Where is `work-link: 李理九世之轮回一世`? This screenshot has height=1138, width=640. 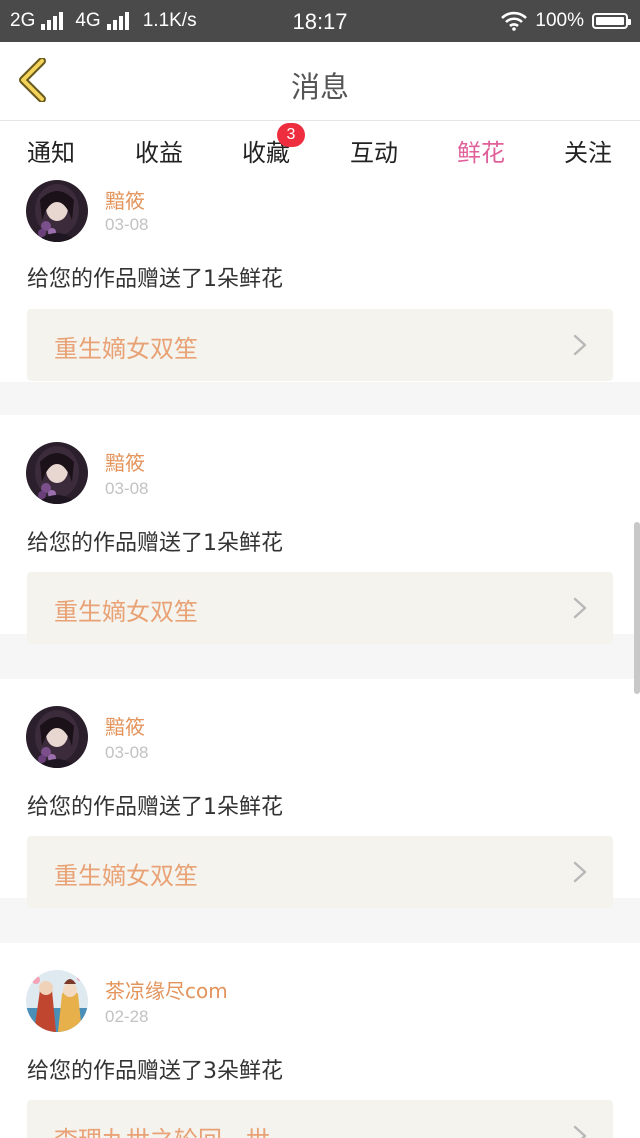
work-link: 李理九世之轮回一世 is located at coordinates (320, 1119).